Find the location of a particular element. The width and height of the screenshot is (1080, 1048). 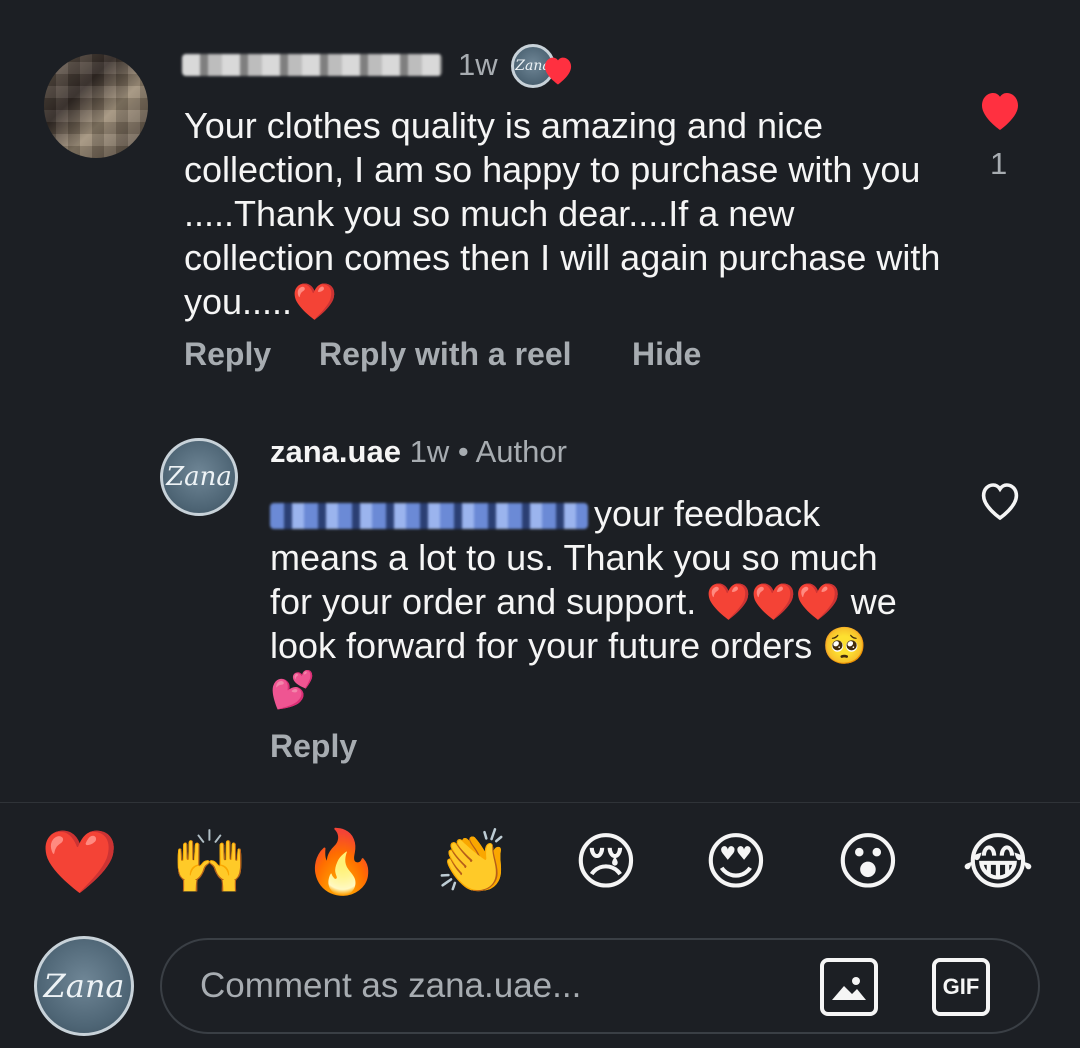

reaction-heart-eyes: 😍 is located at coordinates (736, 863).